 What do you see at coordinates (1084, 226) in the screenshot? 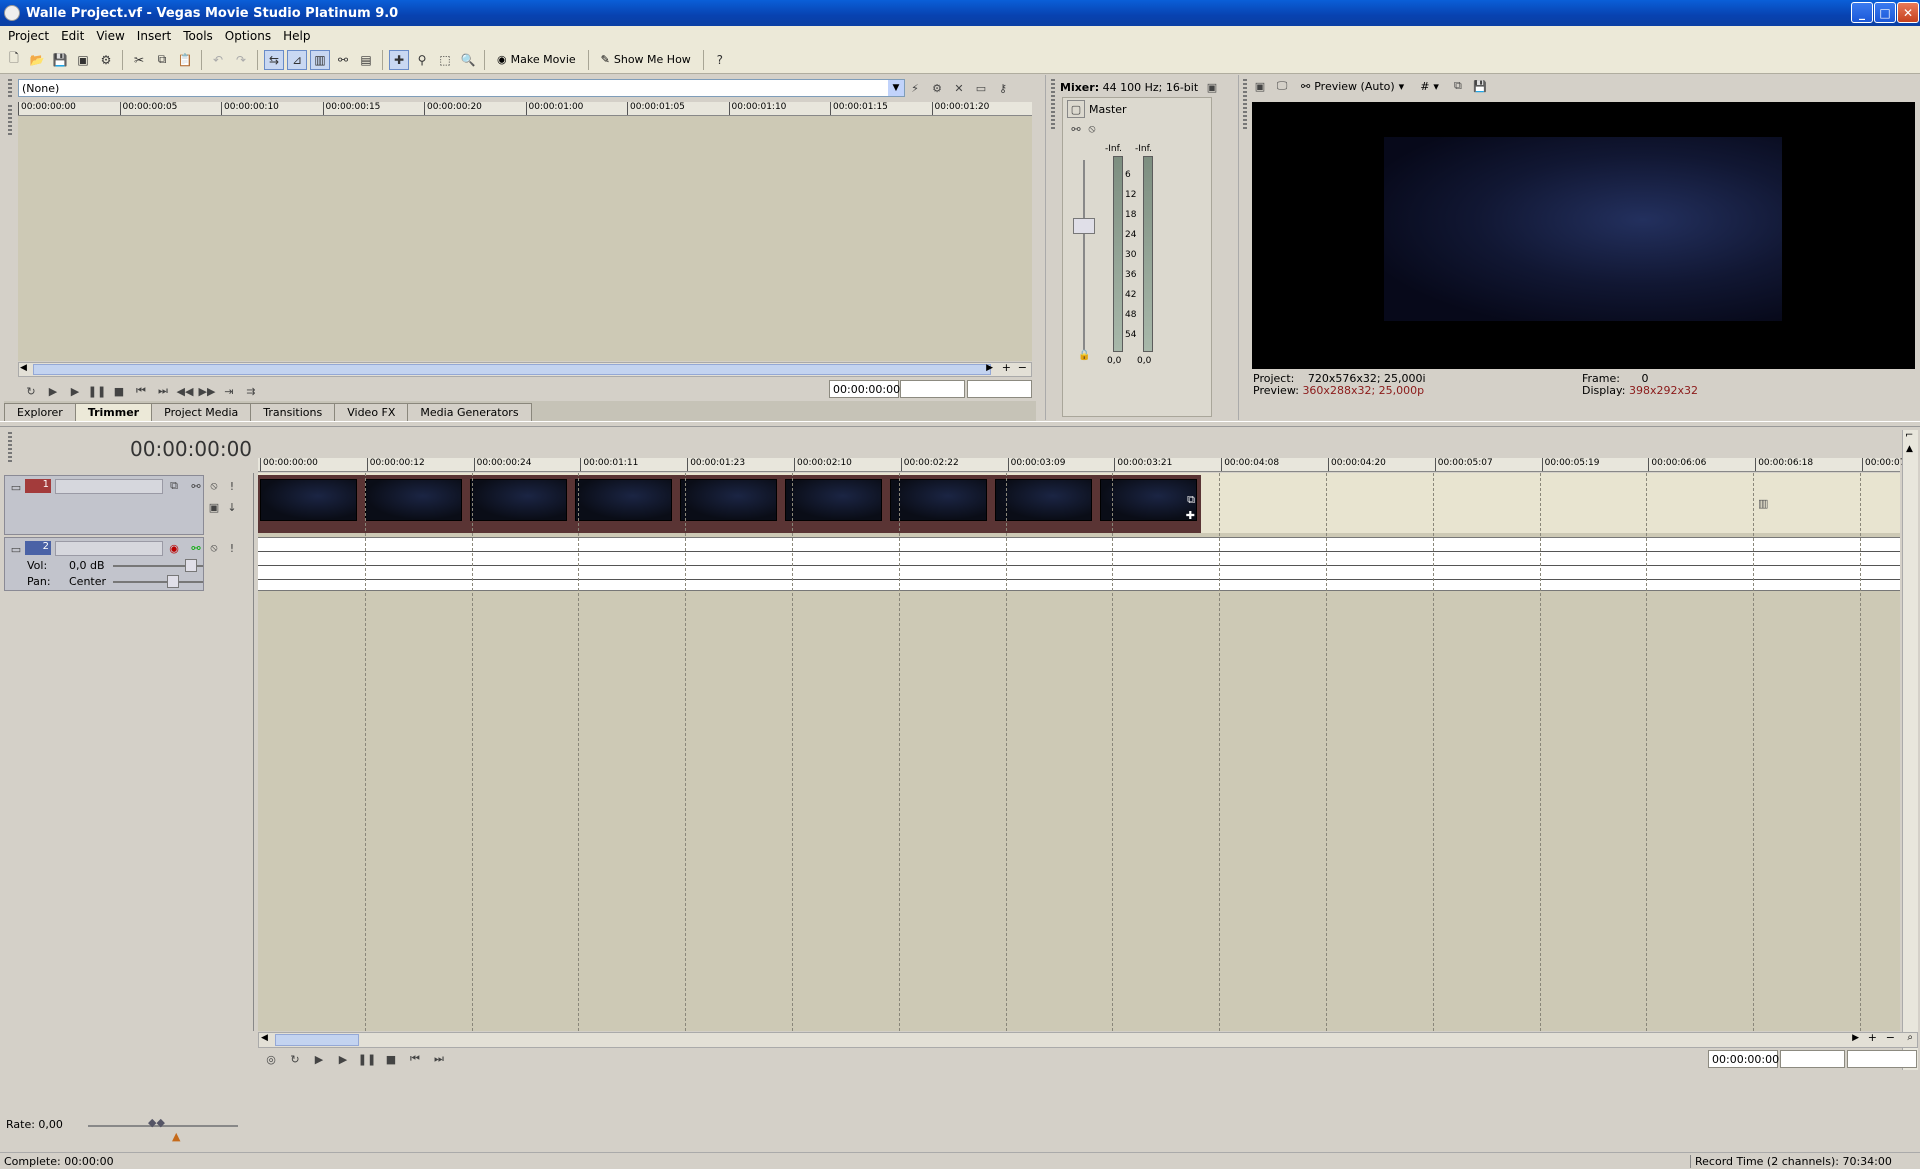
I see `master-fader-handle` at bounding box center [1084, 226].